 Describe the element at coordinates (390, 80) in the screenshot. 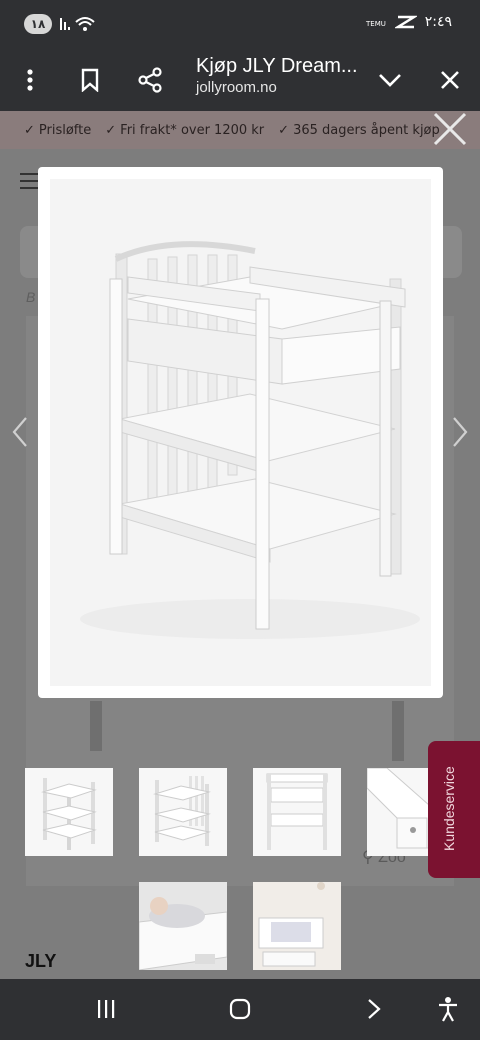

I see `chevron-down-icon` at that location.